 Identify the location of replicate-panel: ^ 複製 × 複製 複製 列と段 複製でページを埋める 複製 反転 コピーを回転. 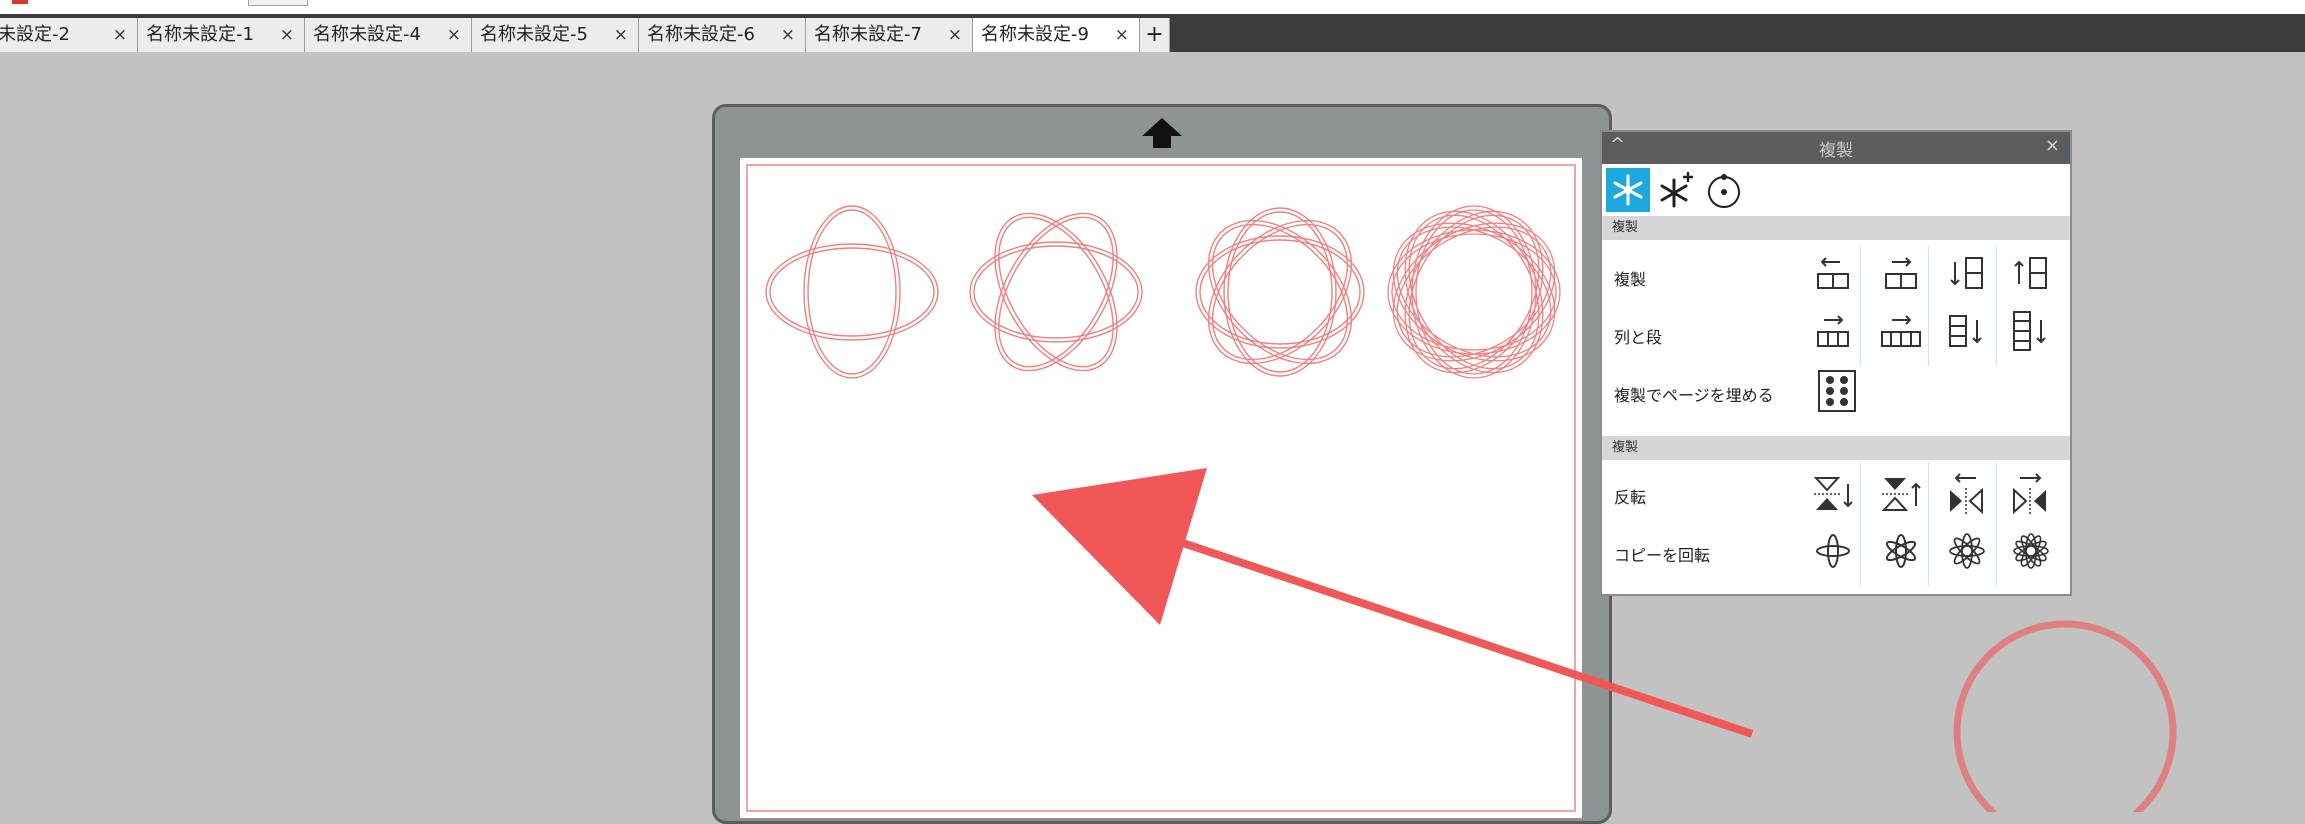
(1836, 363).